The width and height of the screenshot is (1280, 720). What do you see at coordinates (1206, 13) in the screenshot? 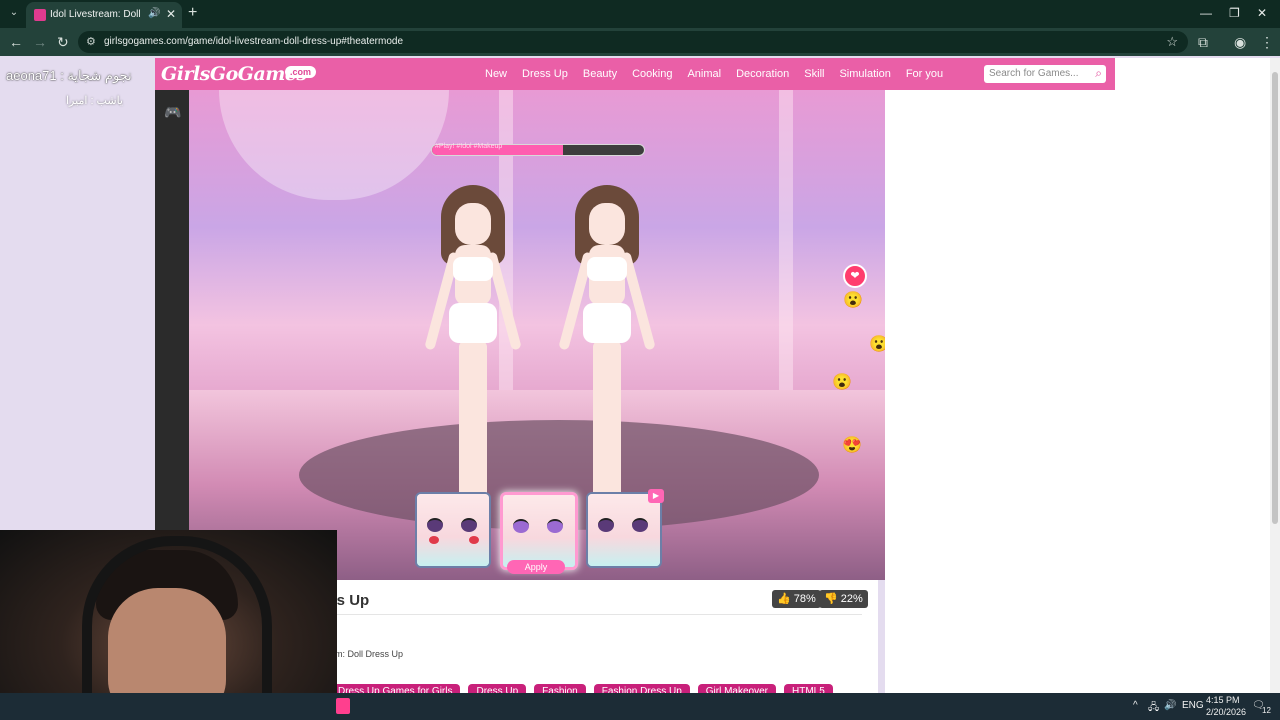
I see `minimize-window-icon: —` at bounding box center [1206, 13].